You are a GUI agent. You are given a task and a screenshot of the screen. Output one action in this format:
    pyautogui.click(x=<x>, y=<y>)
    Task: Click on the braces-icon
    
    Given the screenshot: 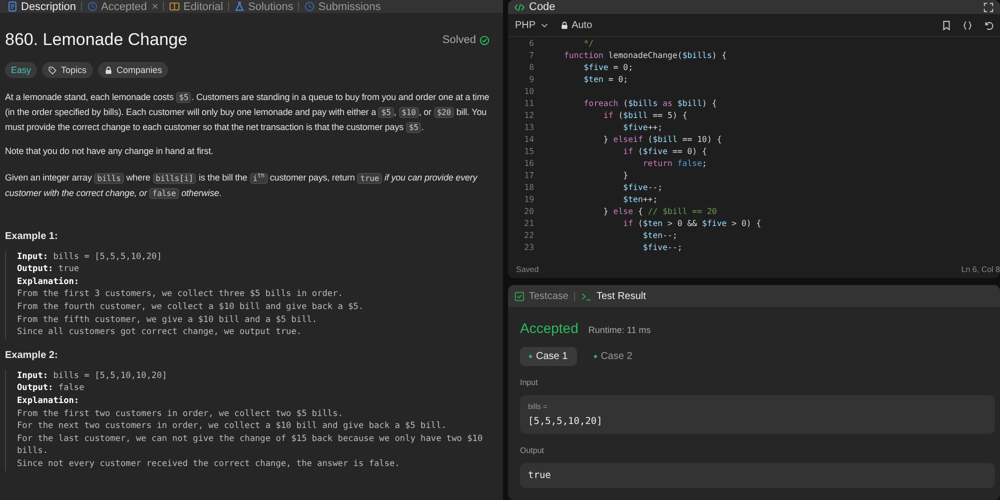 What is the action you would take?
    pyautogui.click(x=967, y=25)
    